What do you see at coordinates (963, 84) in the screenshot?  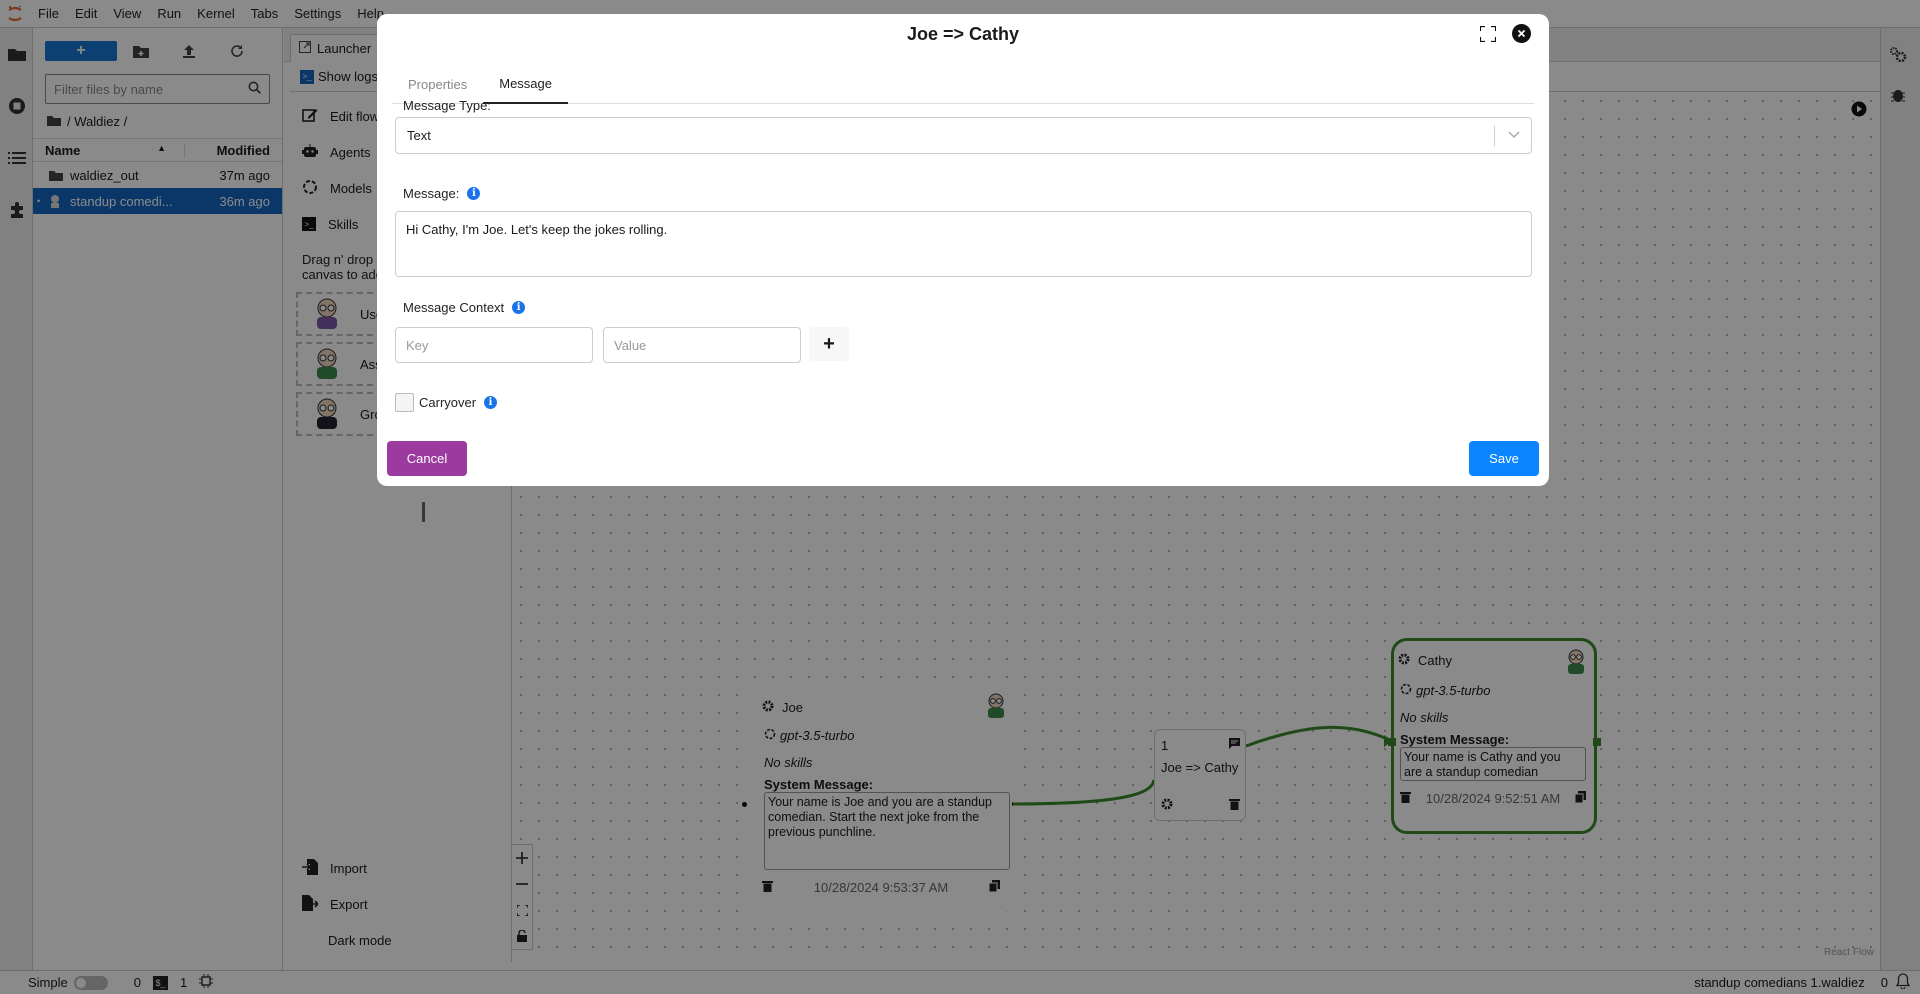 I see `modal-tabs: Properties Message` at bounding box center [963, 84].